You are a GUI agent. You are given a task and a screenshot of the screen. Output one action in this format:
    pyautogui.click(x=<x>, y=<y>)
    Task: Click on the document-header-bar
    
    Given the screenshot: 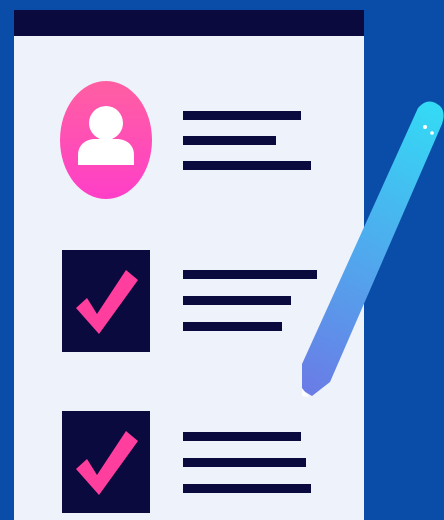 What is the action you would take?
    pyautogui.click(x=189, y=23)
    